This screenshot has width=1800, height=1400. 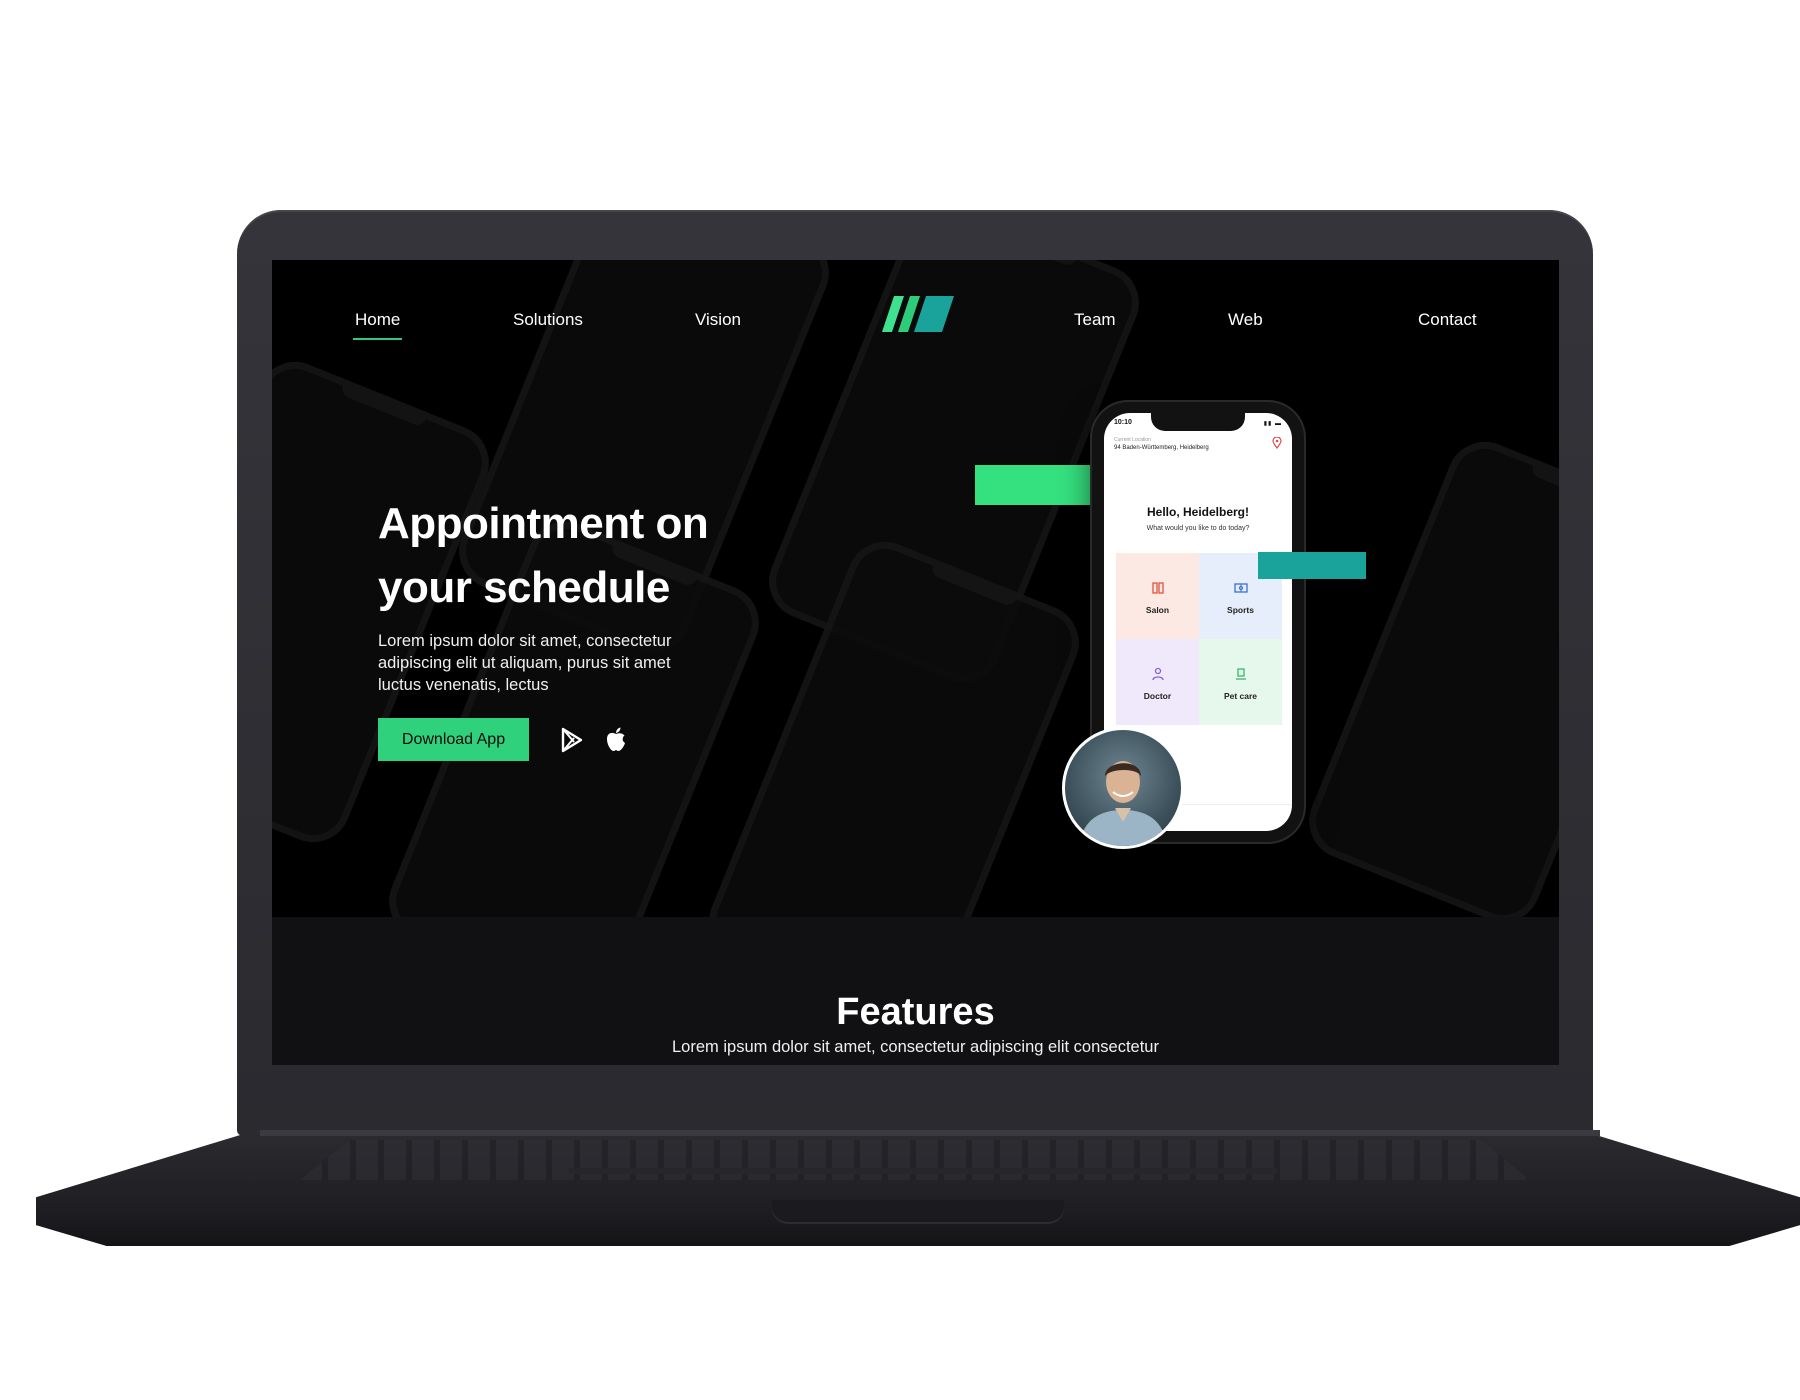 What do you see at coordinates (1198, 512) in the screenshot?
I see `phone-greeting: Hello, Heidelberg!` at bounding box center [1198, 512].